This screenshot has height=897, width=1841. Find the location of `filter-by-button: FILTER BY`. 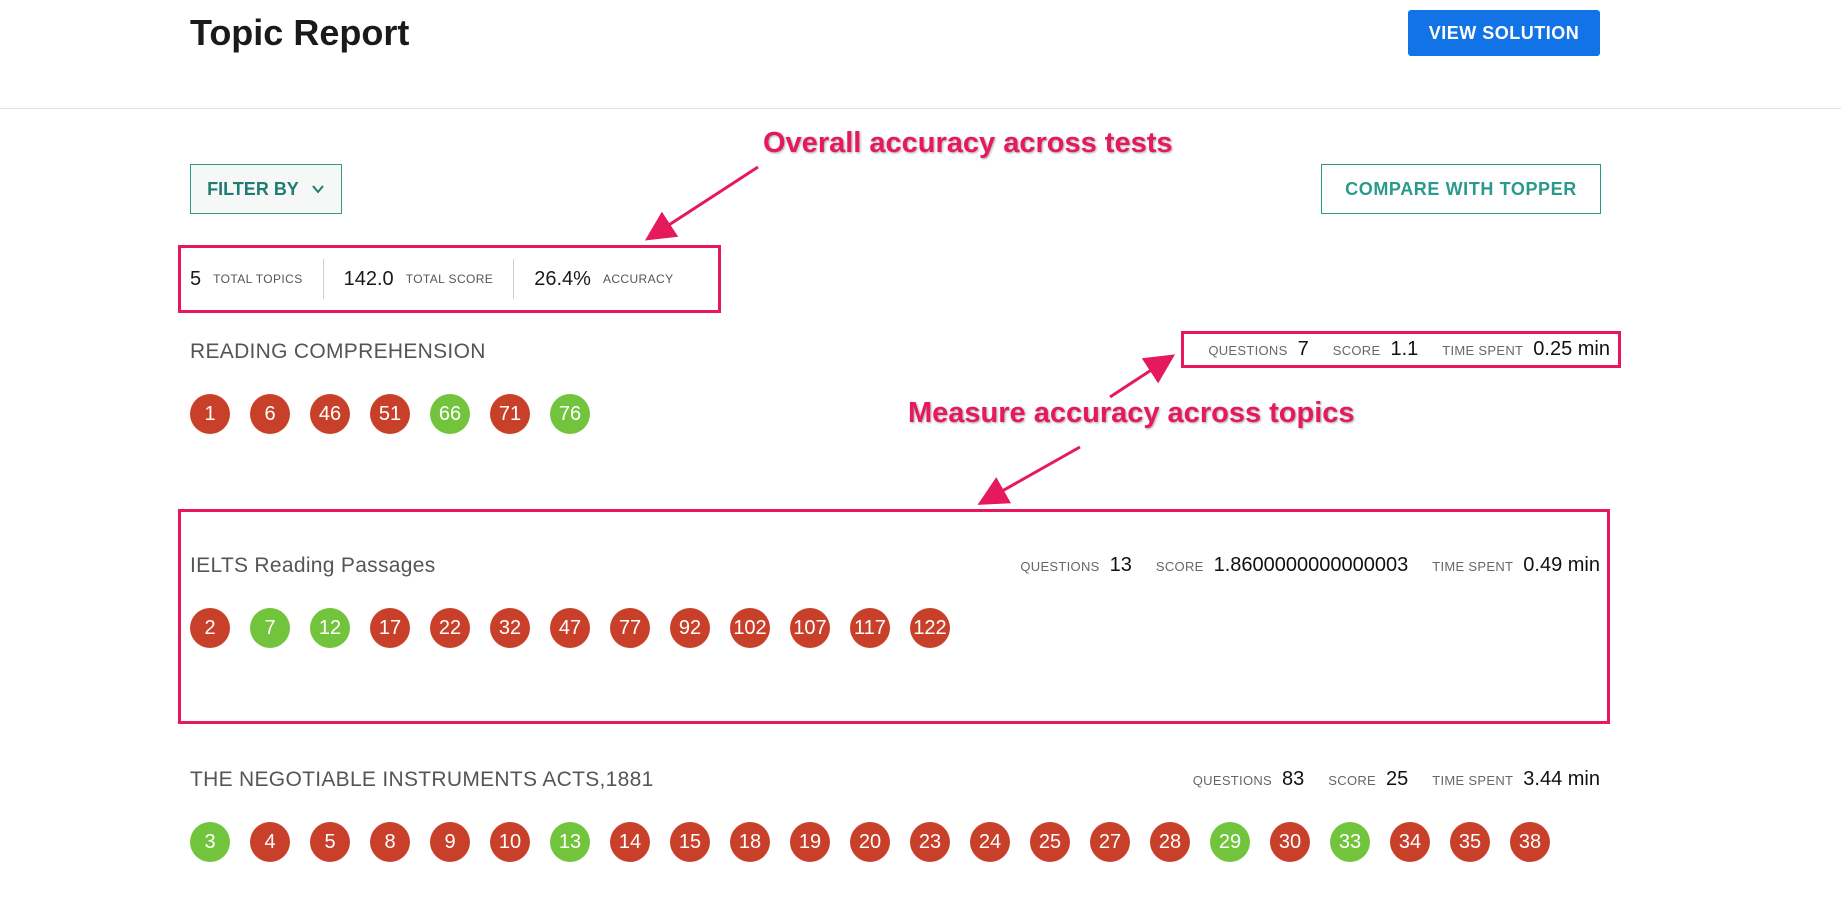

filter-by-button: FILTER BY is located at coordinates (266, 189).